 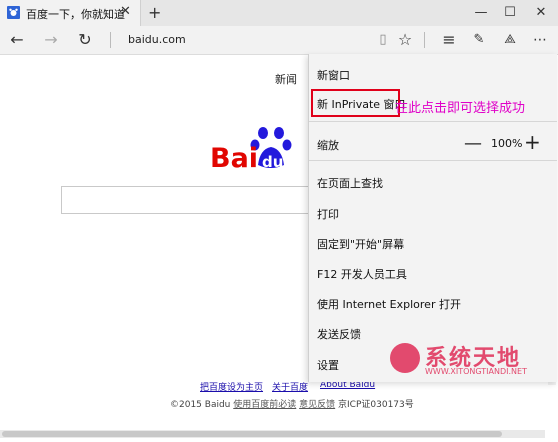 What do you see at coordinates (317, 405) in the screenshot?
I see `feedback-link: 意见反馈` at bounding box center [317, 405].